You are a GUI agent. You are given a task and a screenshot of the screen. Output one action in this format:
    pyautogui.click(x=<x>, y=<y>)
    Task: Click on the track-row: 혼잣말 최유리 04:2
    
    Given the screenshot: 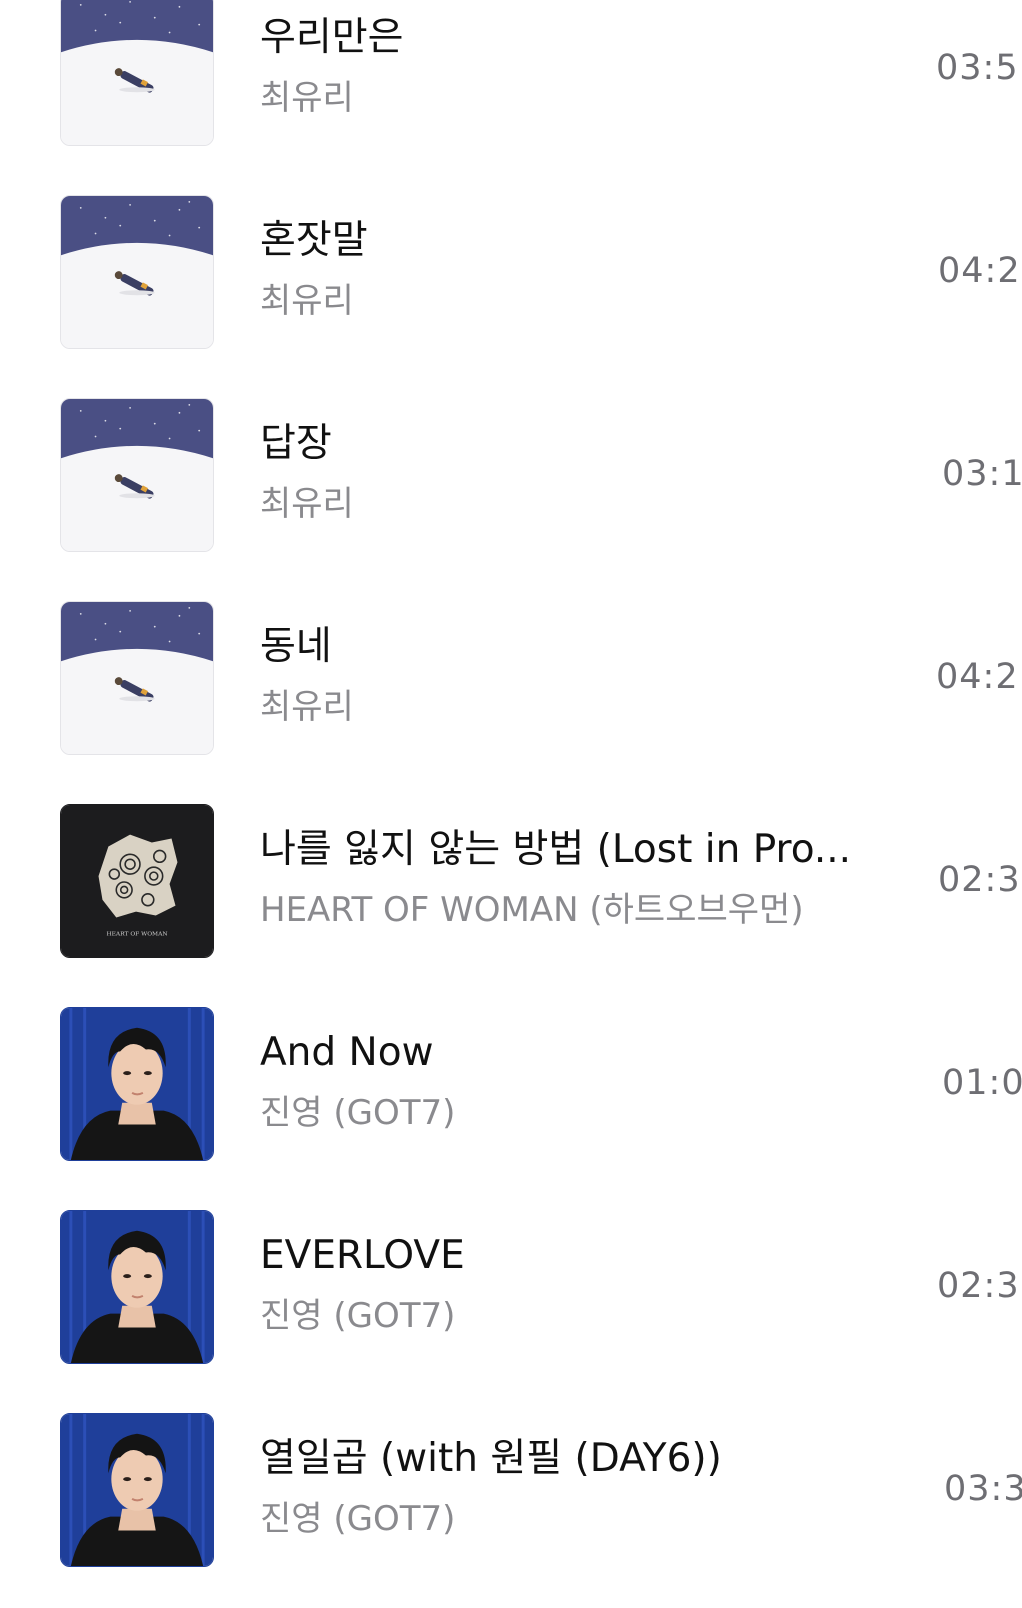 What is the action you would take?
    pyautogui.click(x=511, y=288)
    